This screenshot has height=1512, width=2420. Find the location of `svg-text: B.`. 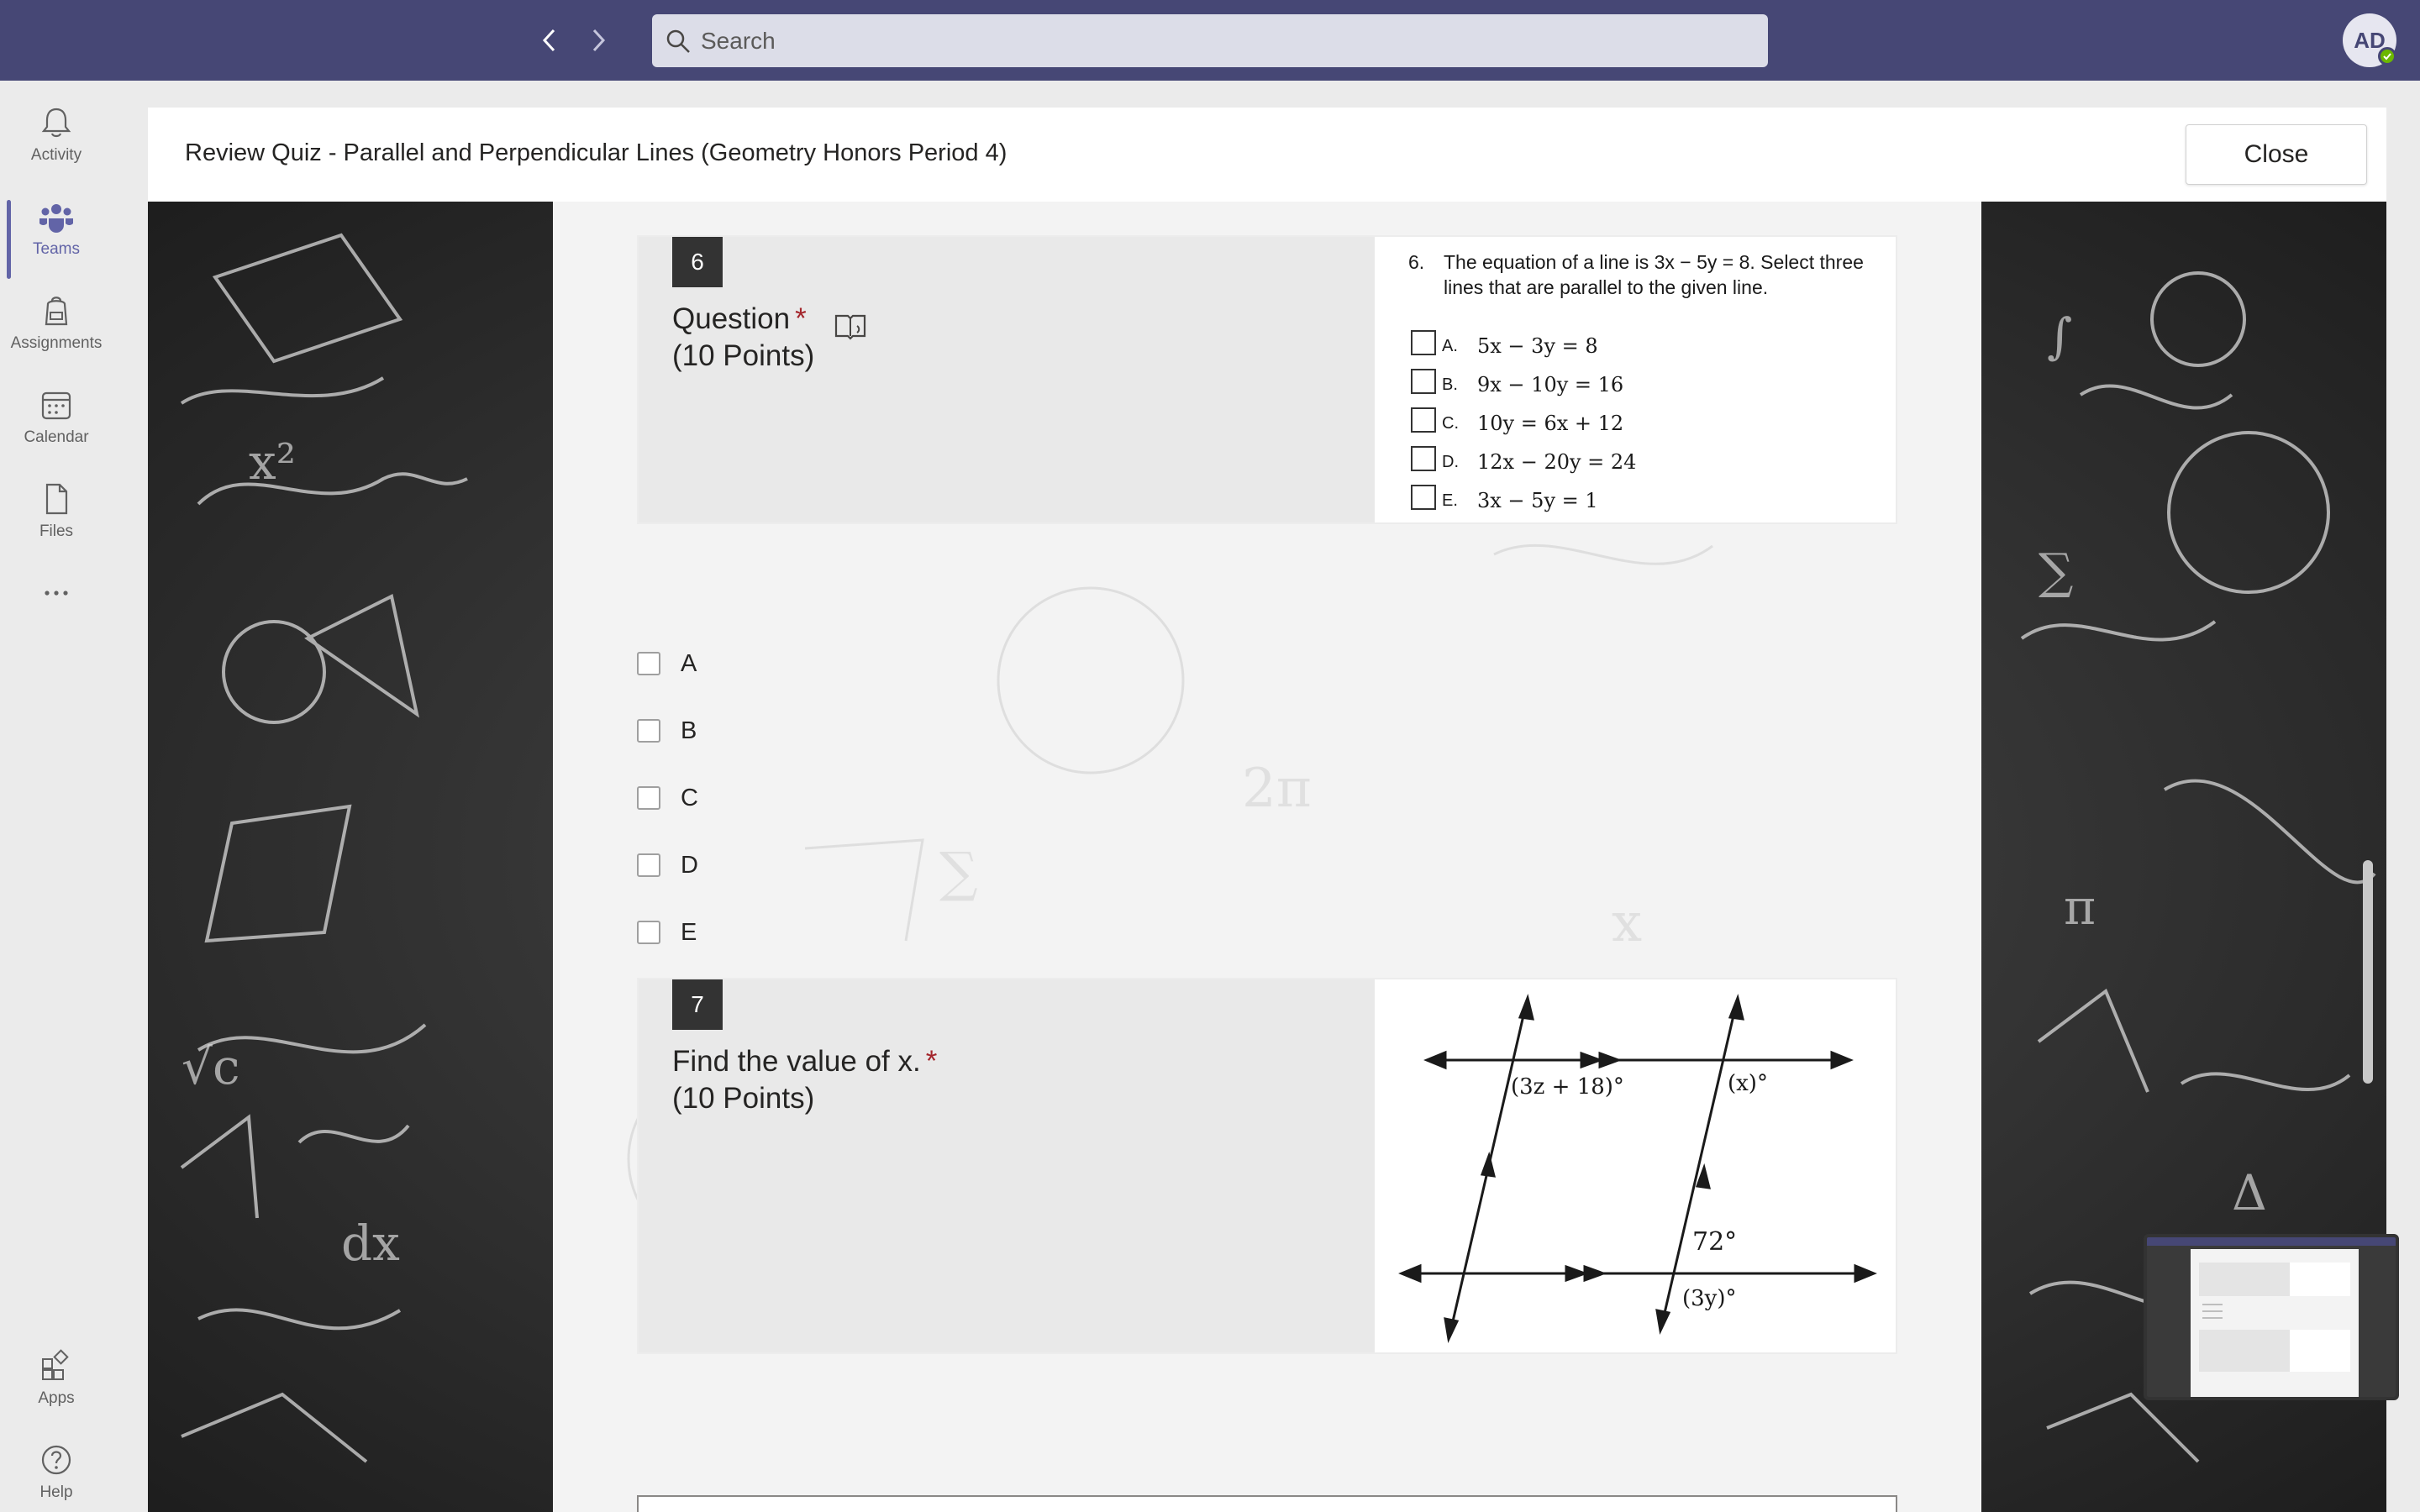

svg-text: B. is located at coordinates (1450, 384).